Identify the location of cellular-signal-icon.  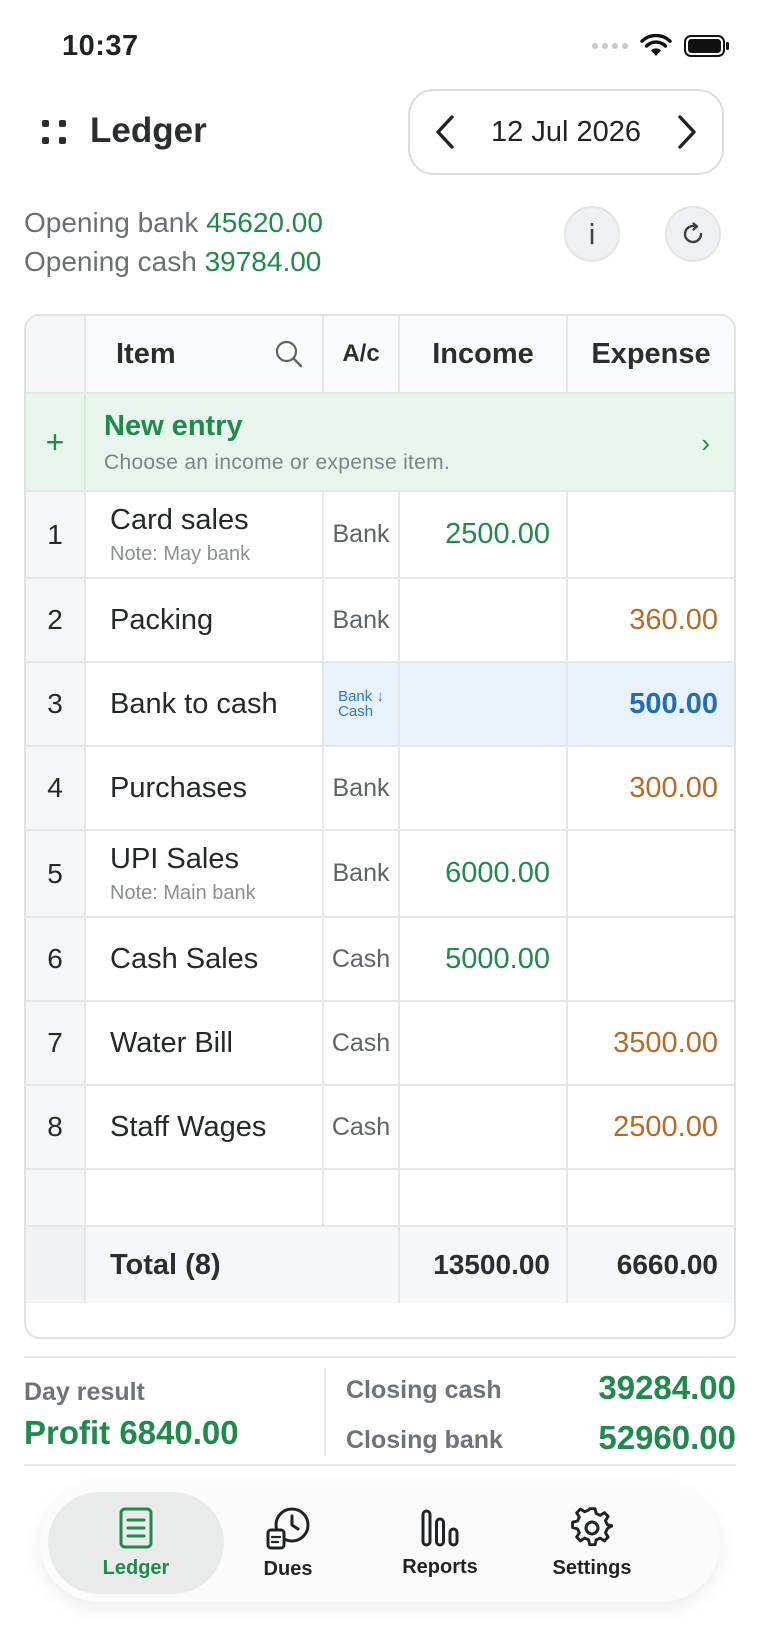
(610, 46).